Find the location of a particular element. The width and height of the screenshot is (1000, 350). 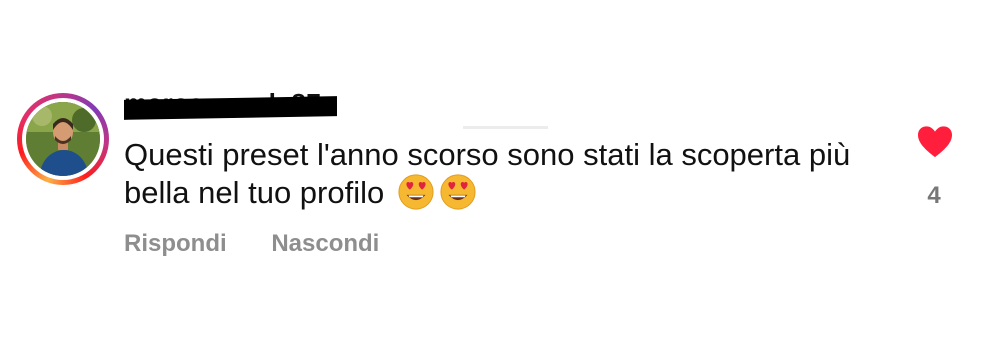

hide-button: Nascondi is located at coordinates (325, 244).